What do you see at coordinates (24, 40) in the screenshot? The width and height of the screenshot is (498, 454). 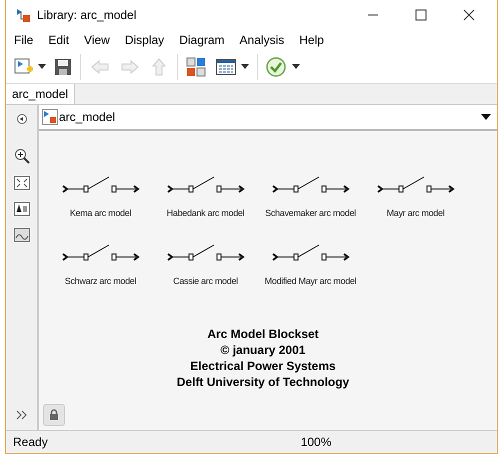 I see `menu-item: File` at bounding box center [24, 40].